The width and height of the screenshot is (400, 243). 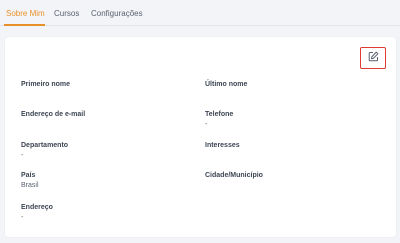 I want to click on tab-settings: Configurações, so click(x=117, y=13).